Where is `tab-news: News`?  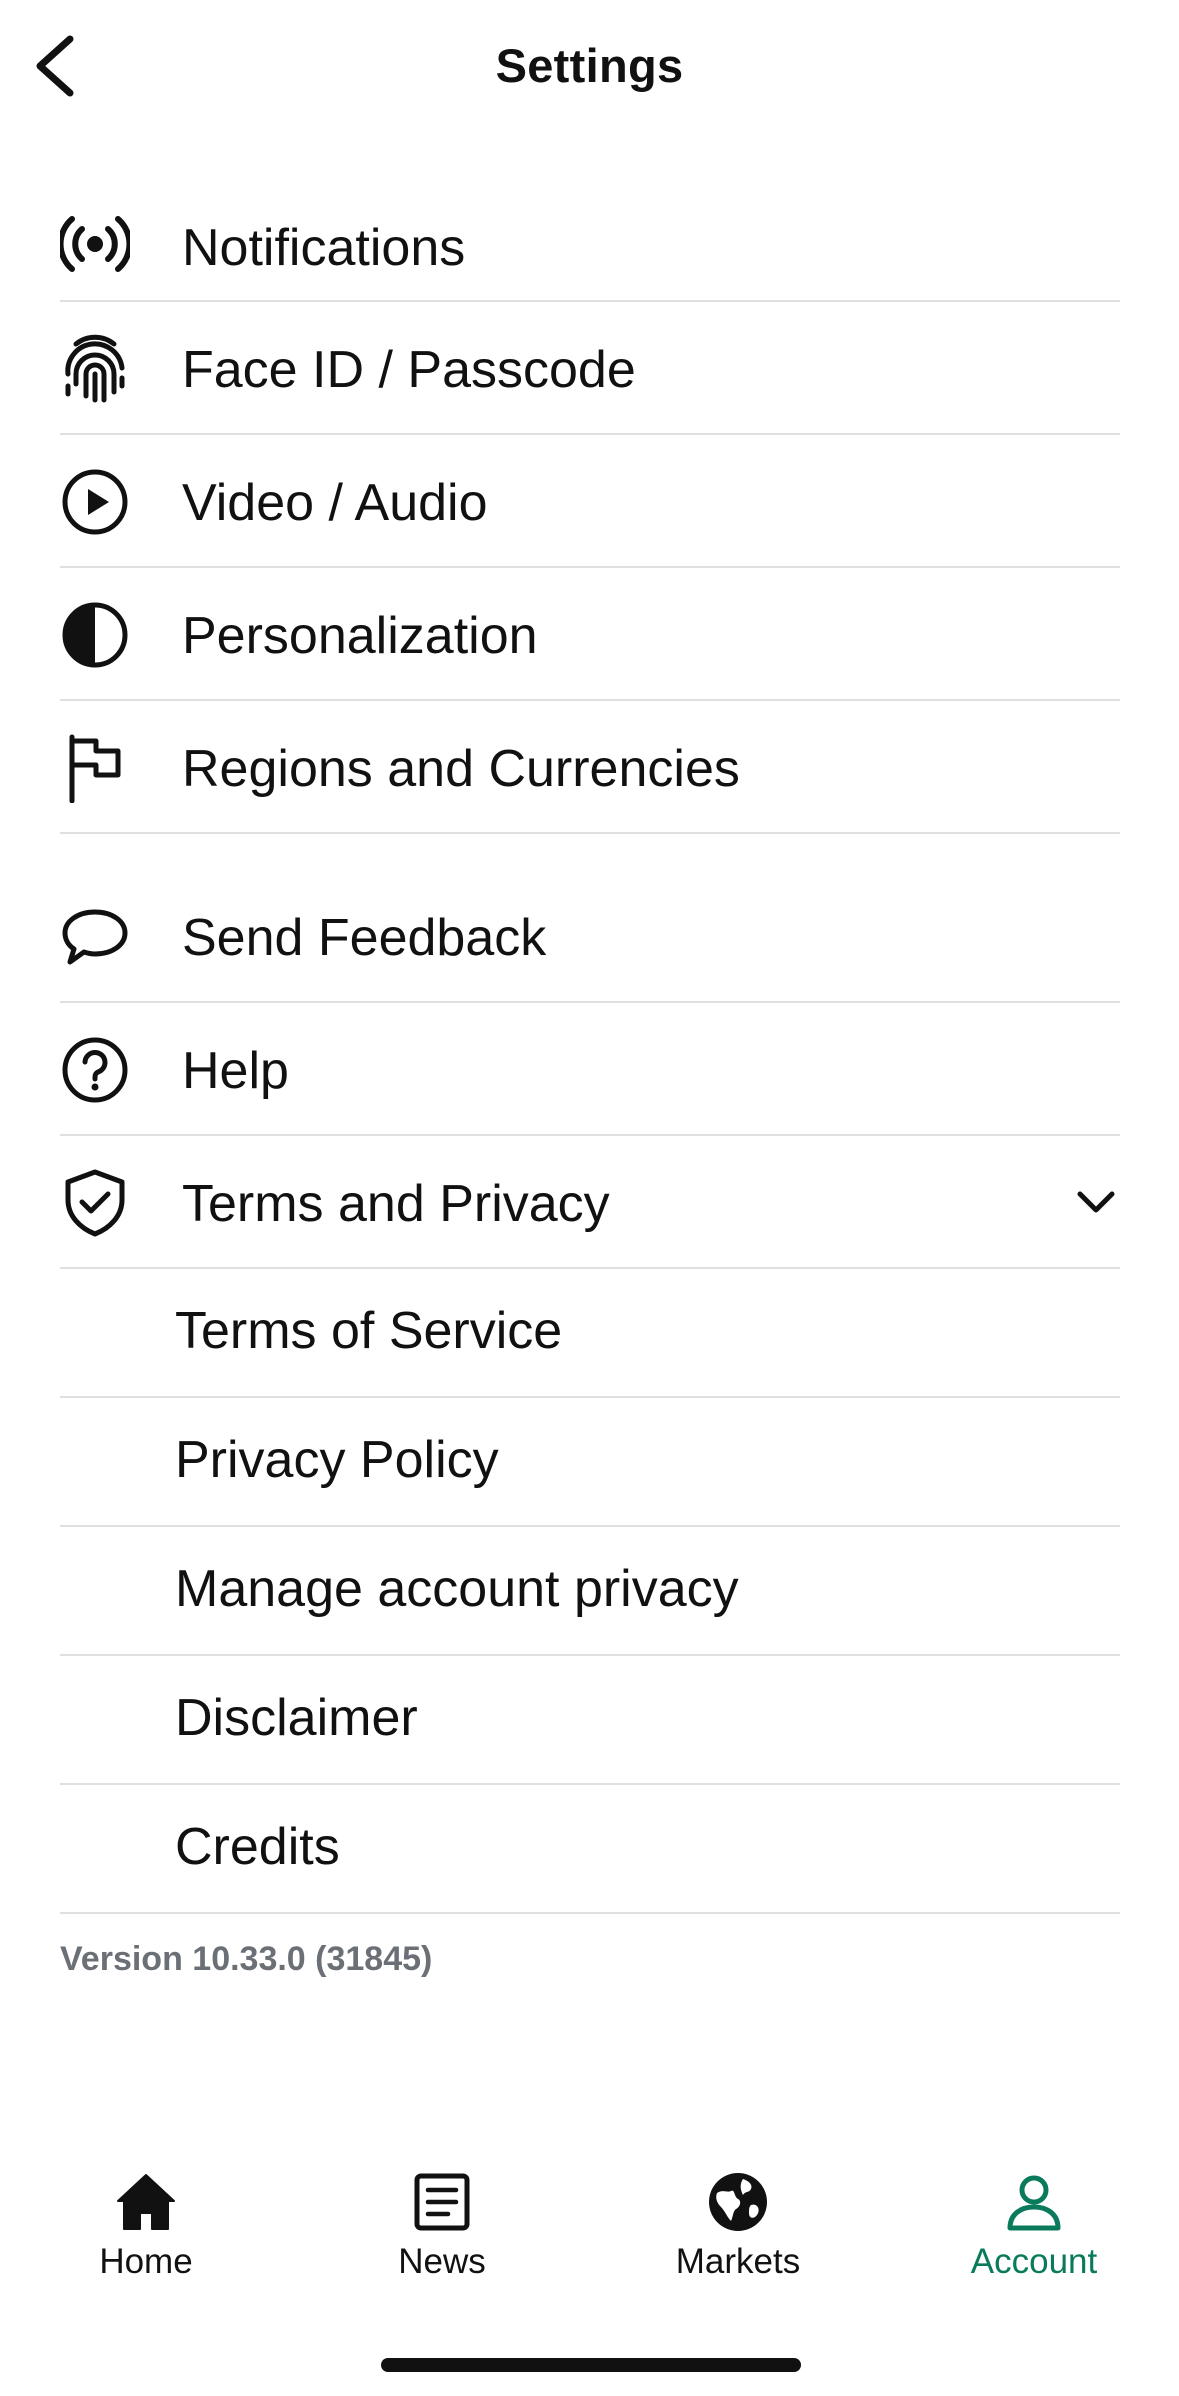 tab-news: News is located at coordinates (442, 2225).